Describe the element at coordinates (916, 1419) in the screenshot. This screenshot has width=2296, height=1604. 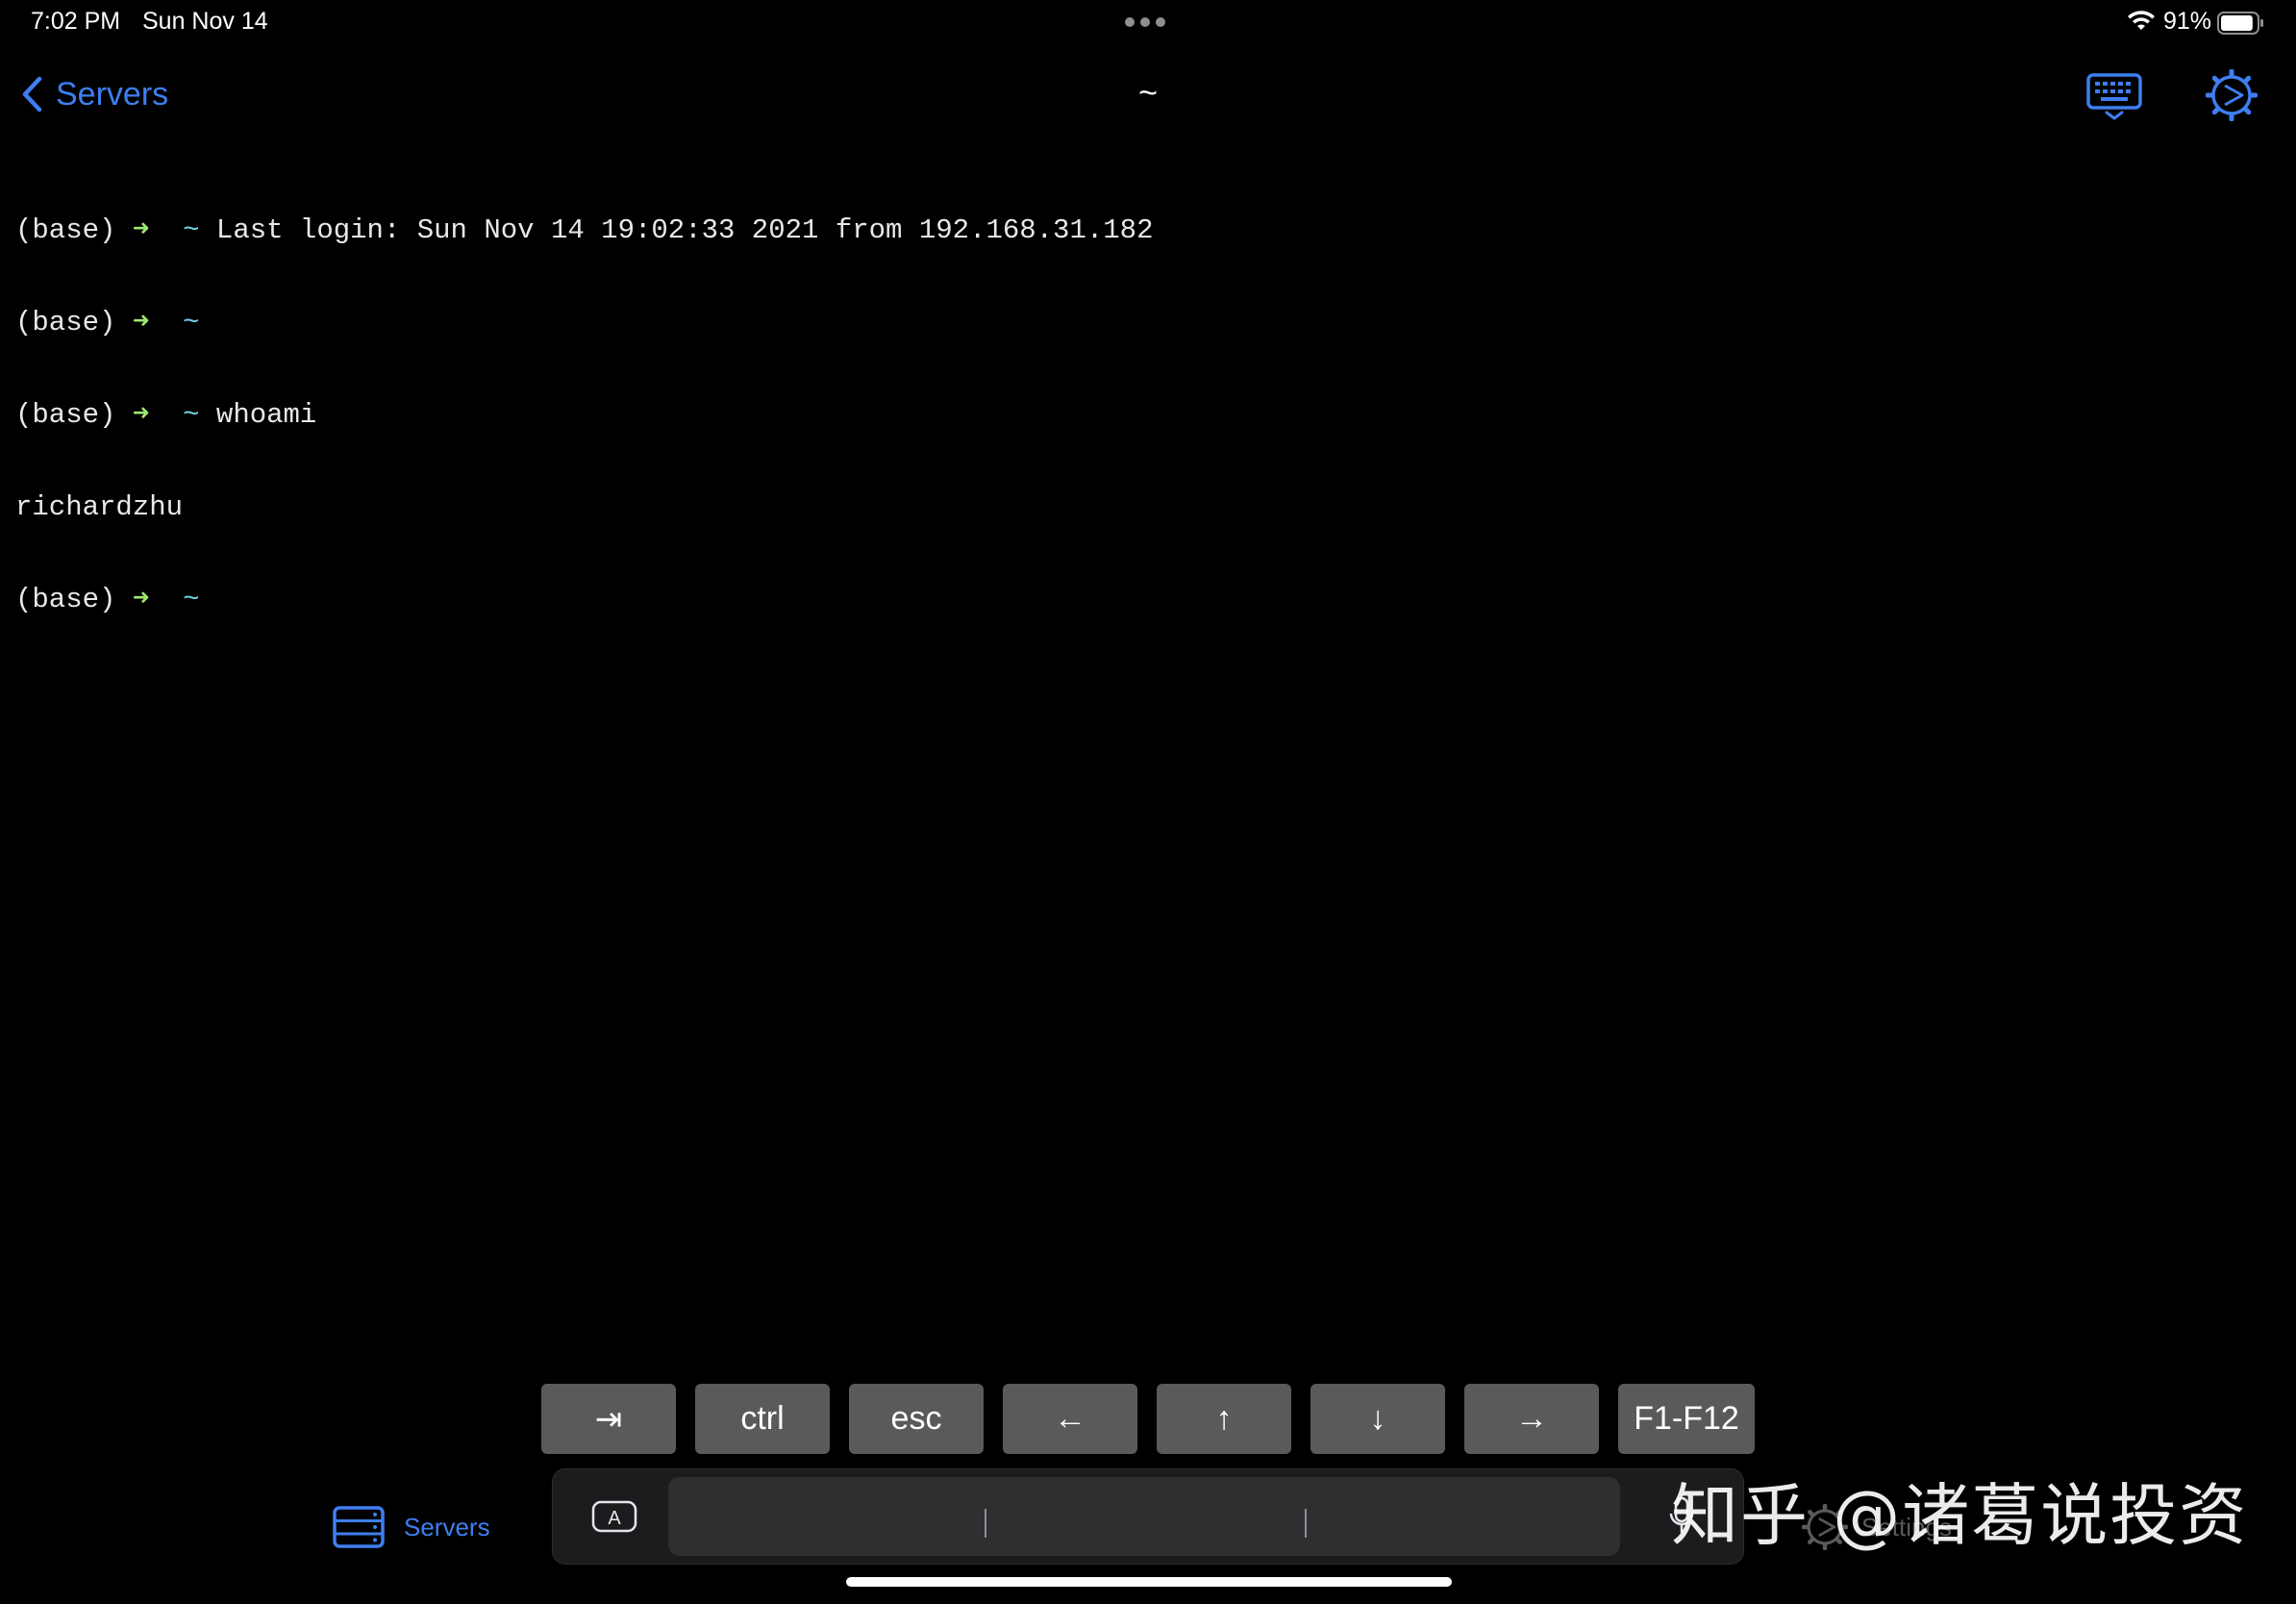
I see `esc-key: esc` at that location.